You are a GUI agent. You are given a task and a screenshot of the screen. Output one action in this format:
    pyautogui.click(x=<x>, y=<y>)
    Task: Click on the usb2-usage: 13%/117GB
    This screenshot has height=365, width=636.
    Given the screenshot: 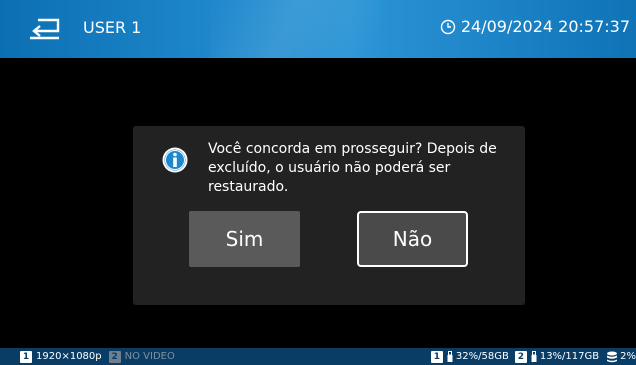 What is the action you would take?
    pyautogui.click(x=569, y=356)
    